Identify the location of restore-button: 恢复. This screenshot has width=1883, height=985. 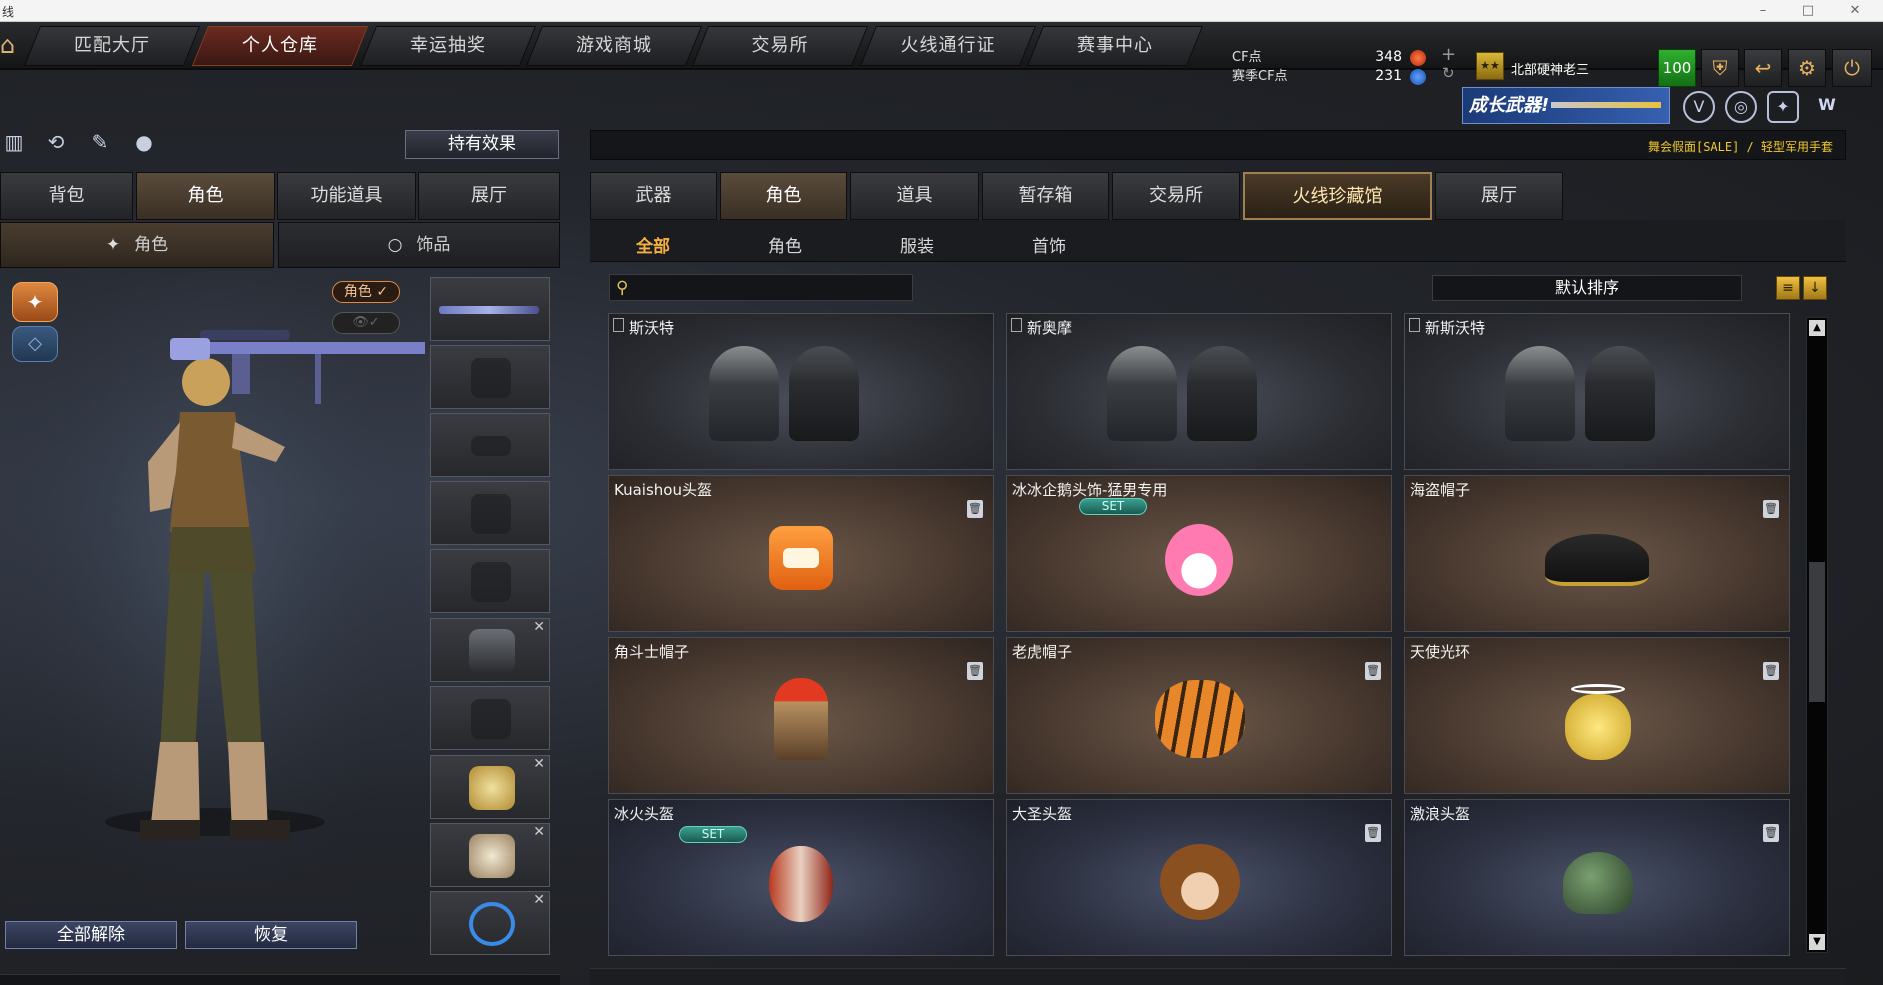
(271, 935).